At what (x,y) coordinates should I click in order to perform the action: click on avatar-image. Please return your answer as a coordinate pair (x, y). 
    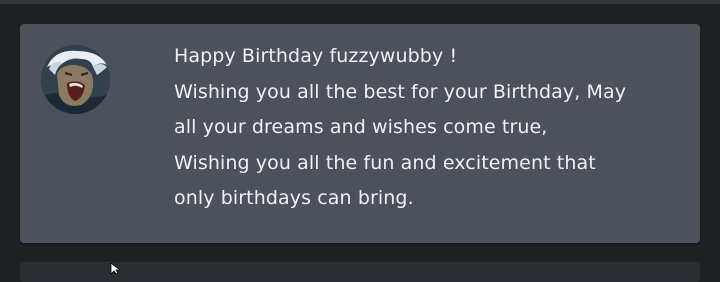
    Looking at the image, I should click on (75, 79).